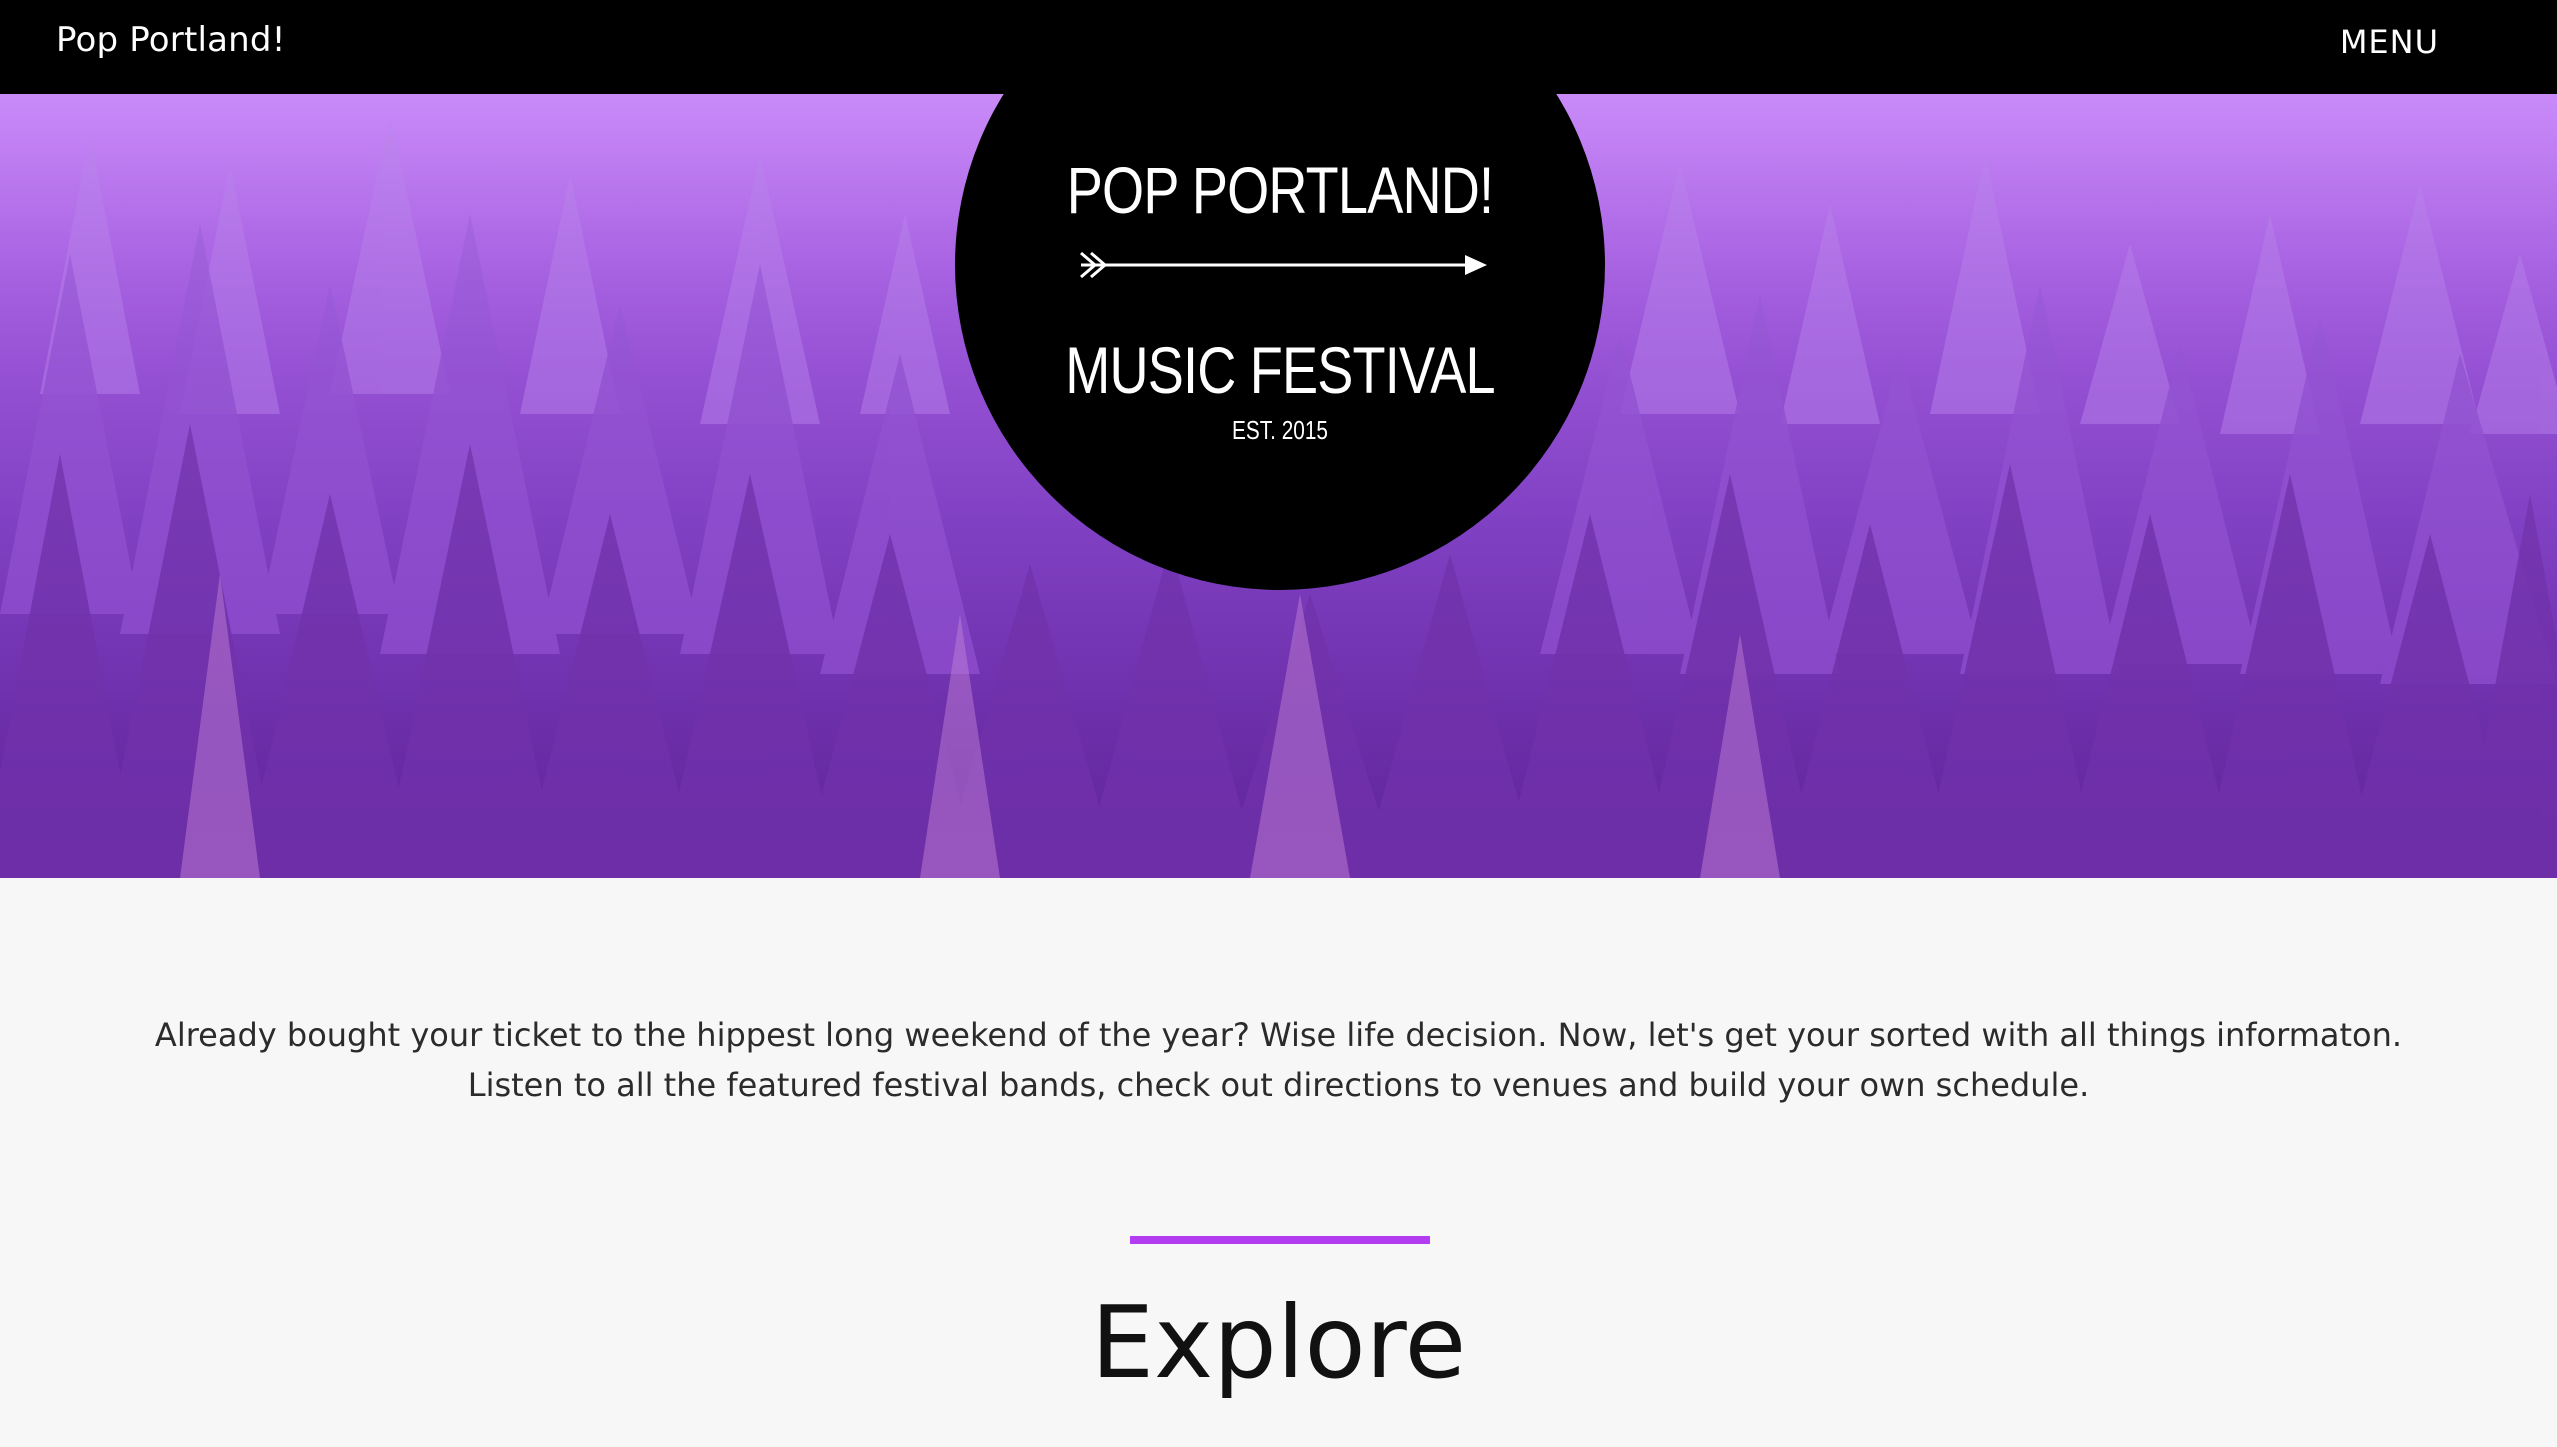  I want to click on badge-established: EST. 2015, so click(1280, 430).